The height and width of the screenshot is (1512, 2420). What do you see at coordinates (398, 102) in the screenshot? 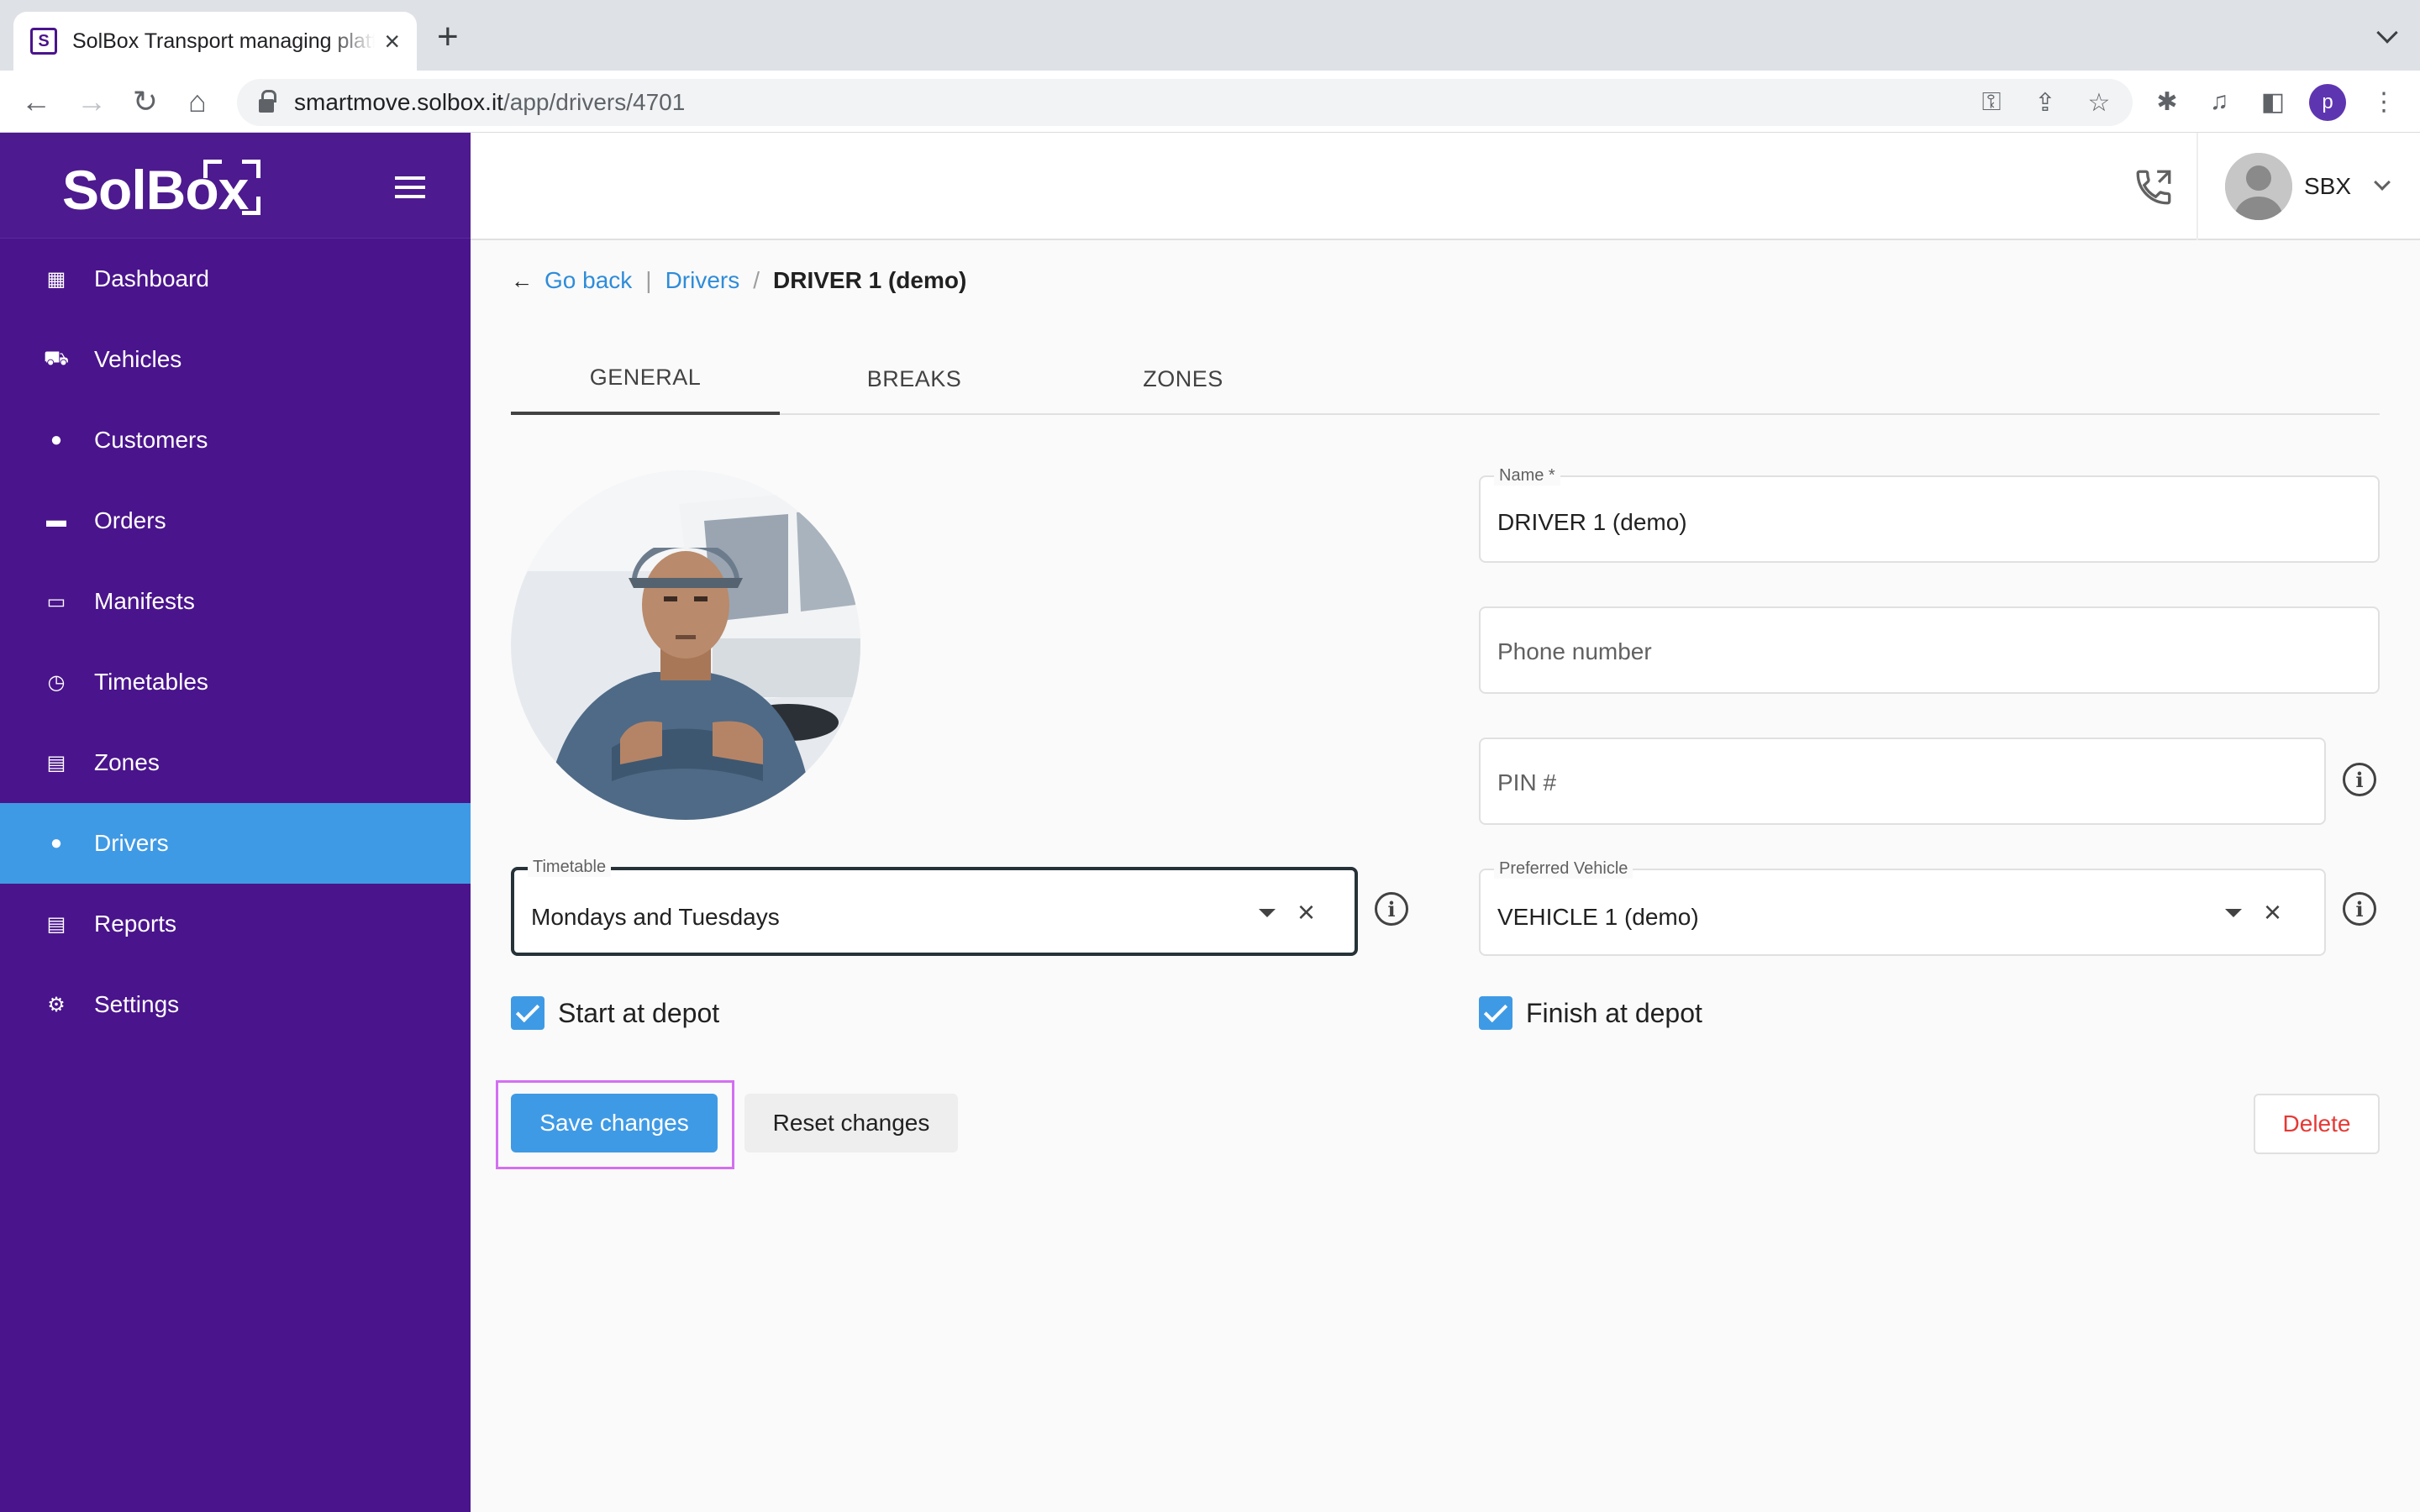
I see `url-host: smartmove.solbox.it` at bounding box center [398, 102].